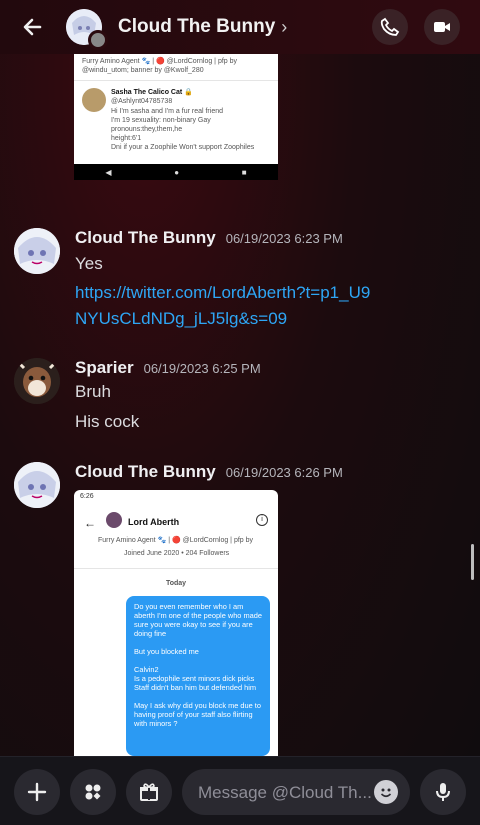 Image resolution: width=480 pixels, height=825 pixels. I want to click on video-icon, so click(442, 27).